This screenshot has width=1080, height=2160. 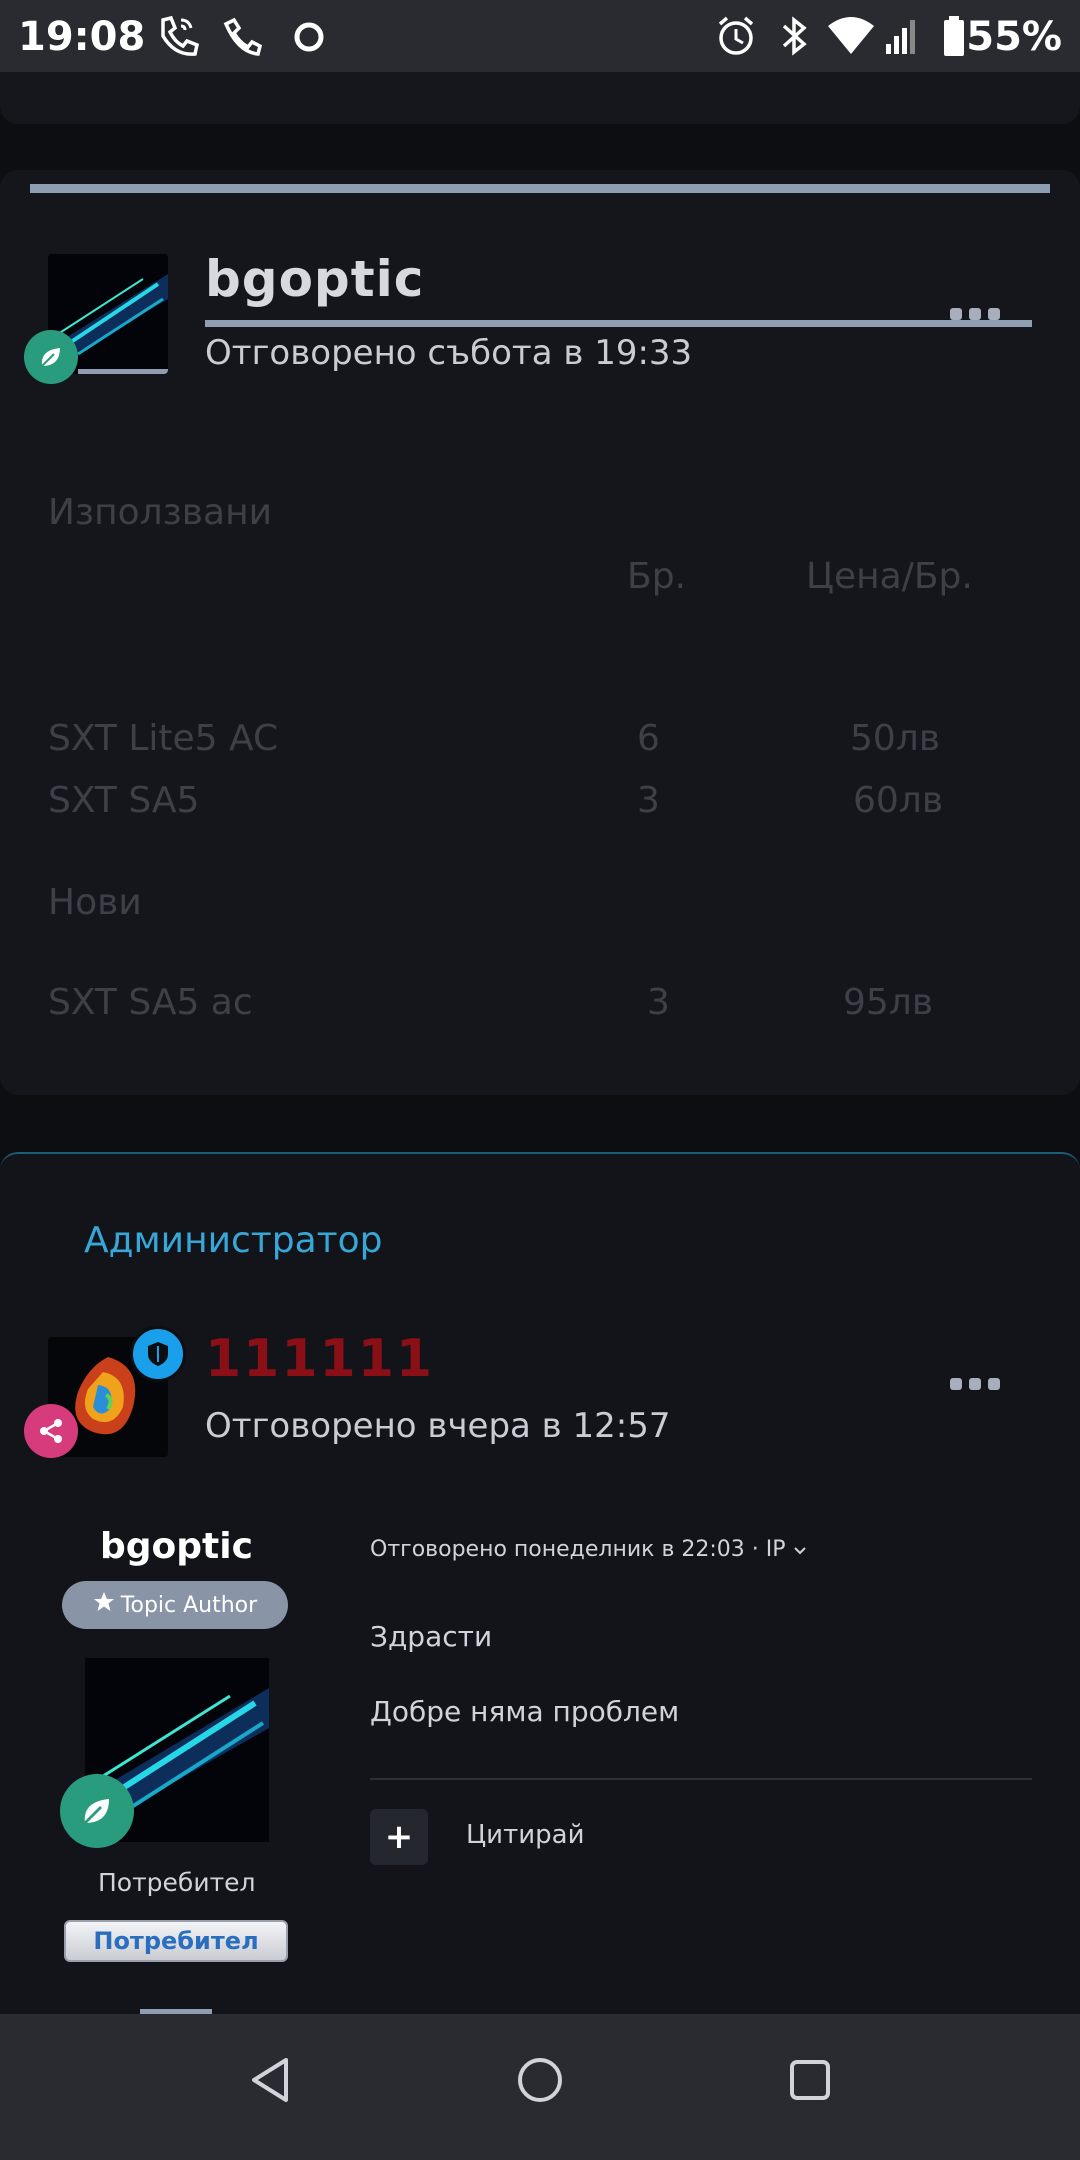 What do you see at coordinates (525, 1835) in the screenshot?
I see `quote-button: Цитирай` at bounding box center [525, 1835].